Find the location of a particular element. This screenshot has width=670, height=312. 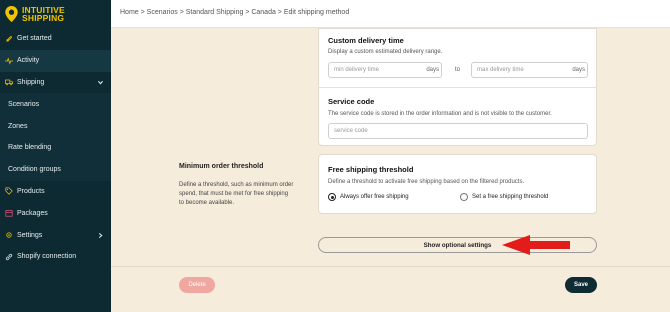

sidebar-item-label: Shipping is located at coordinates (31, 82).